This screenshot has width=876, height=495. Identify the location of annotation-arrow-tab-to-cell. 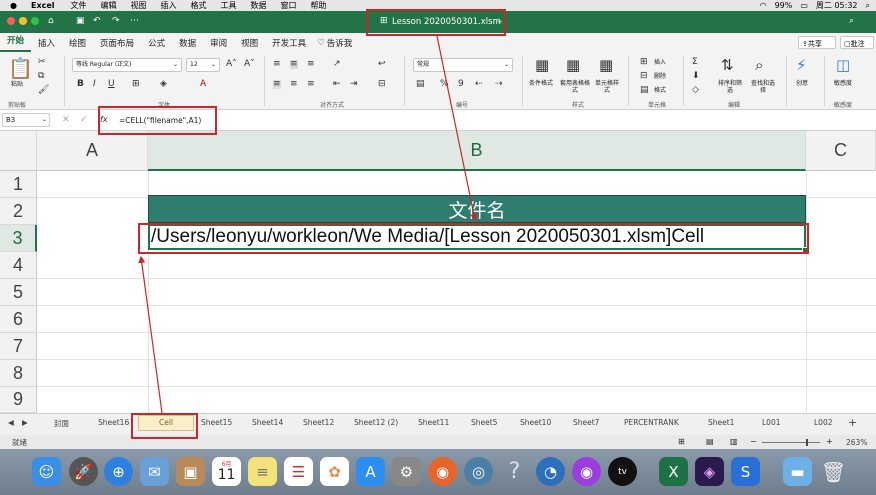
(150, 334).